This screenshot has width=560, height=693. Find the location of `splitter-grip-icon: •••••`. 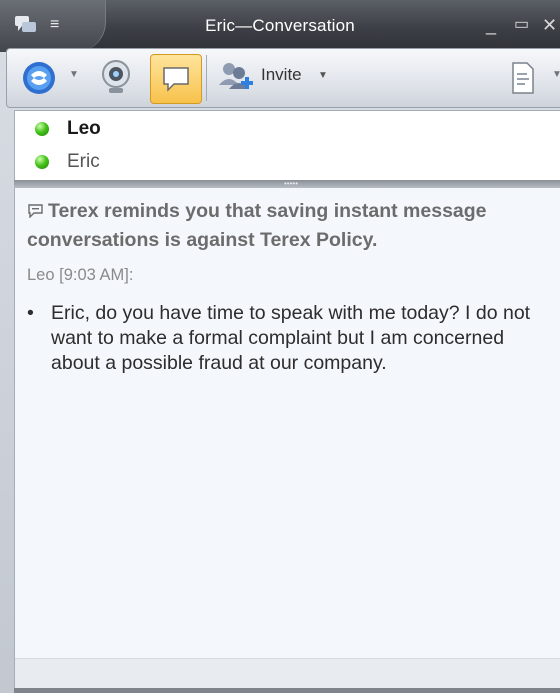

splitter-grip-icon: ••••• is located at coordinates (291, 183).